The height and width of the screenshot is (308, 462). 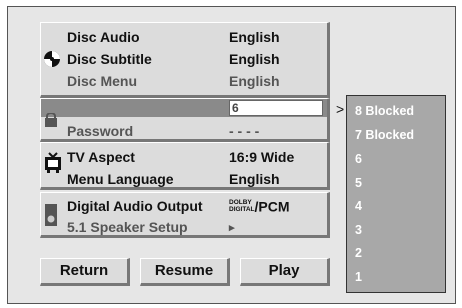 What do you see at coordinates (262, 157) in the screenshot?
I see `tv-aspect-value: 16:9 Wide` at bounding box center [262, 157].